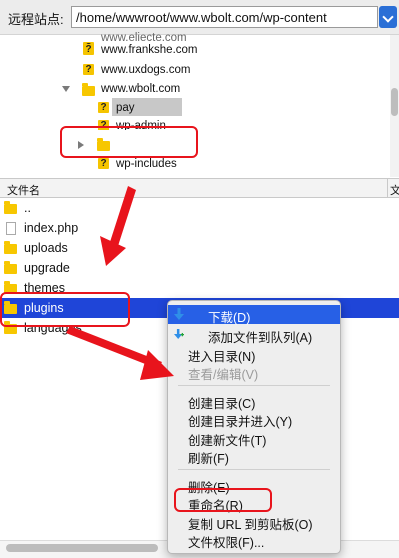  I want to click on annotation-arrows, so click(120, 283).